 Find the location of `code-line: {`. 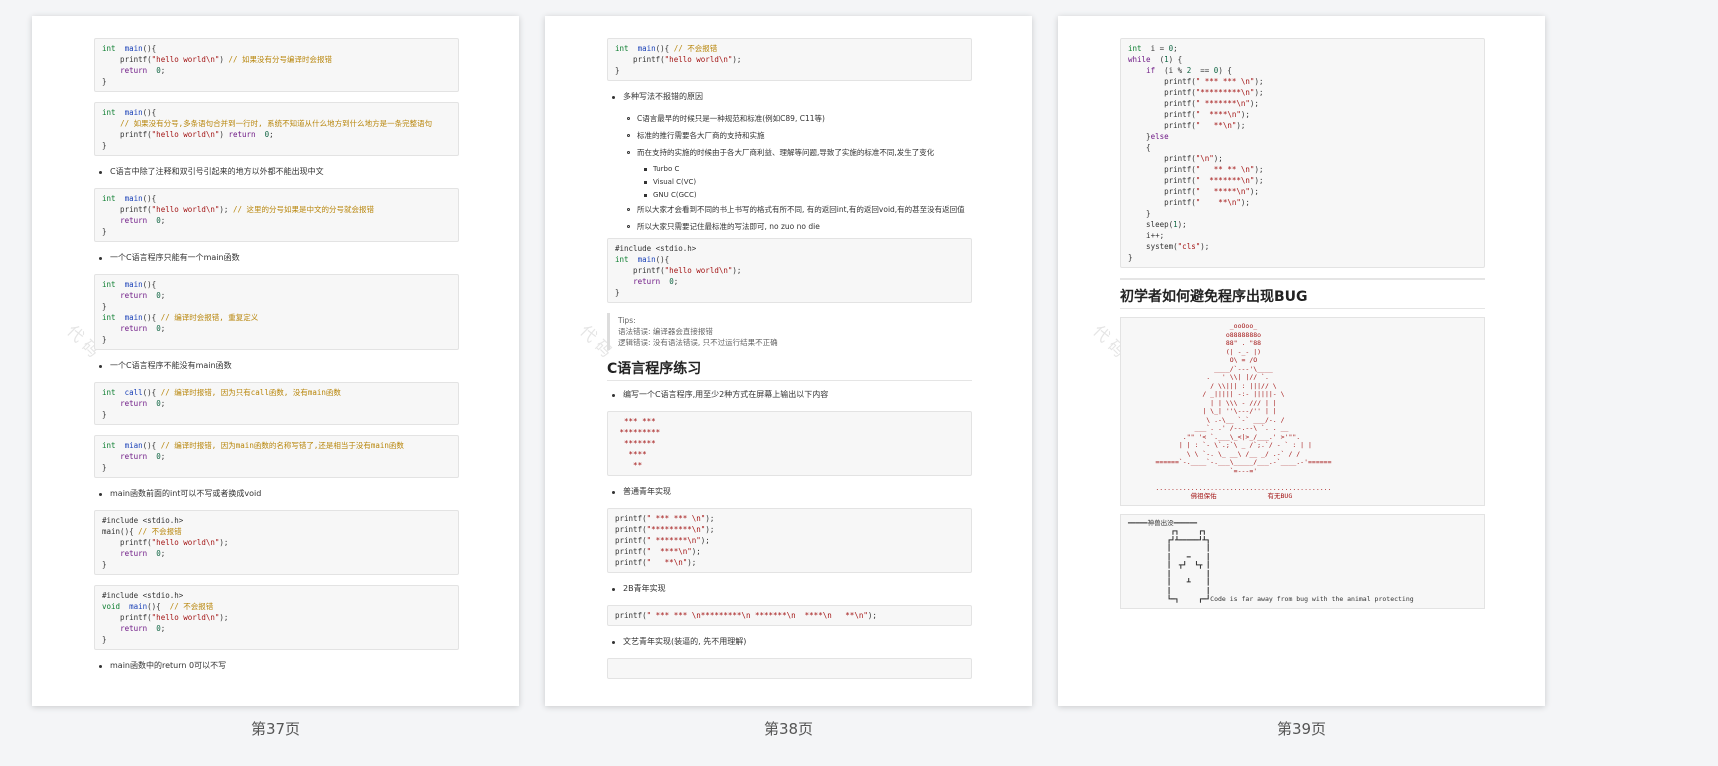

code-line: { is located at coordinates (1302, 147).